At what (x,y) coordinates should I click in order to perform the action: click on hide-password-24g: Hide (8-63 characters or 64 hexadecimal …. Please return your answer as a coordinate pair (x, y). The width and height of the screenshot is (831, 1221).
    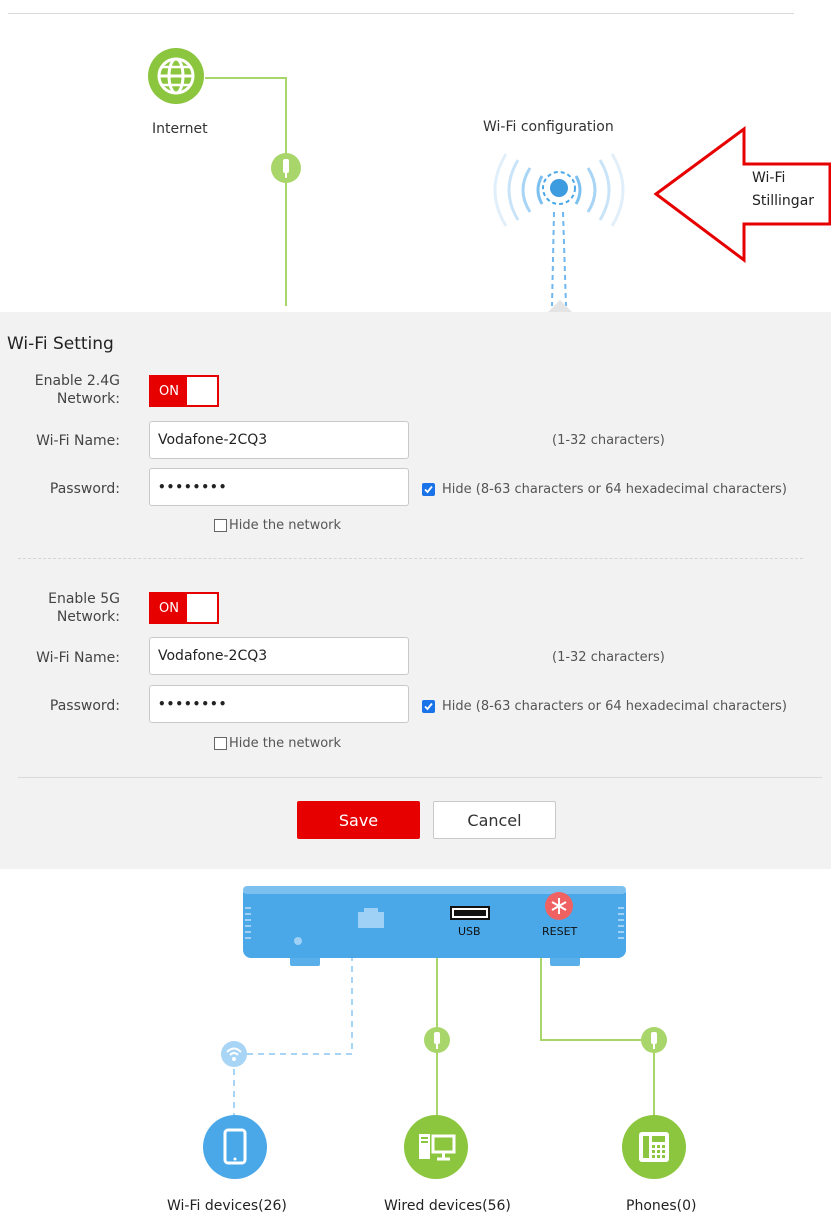
    Looking at the image, I should click on (604, 489).